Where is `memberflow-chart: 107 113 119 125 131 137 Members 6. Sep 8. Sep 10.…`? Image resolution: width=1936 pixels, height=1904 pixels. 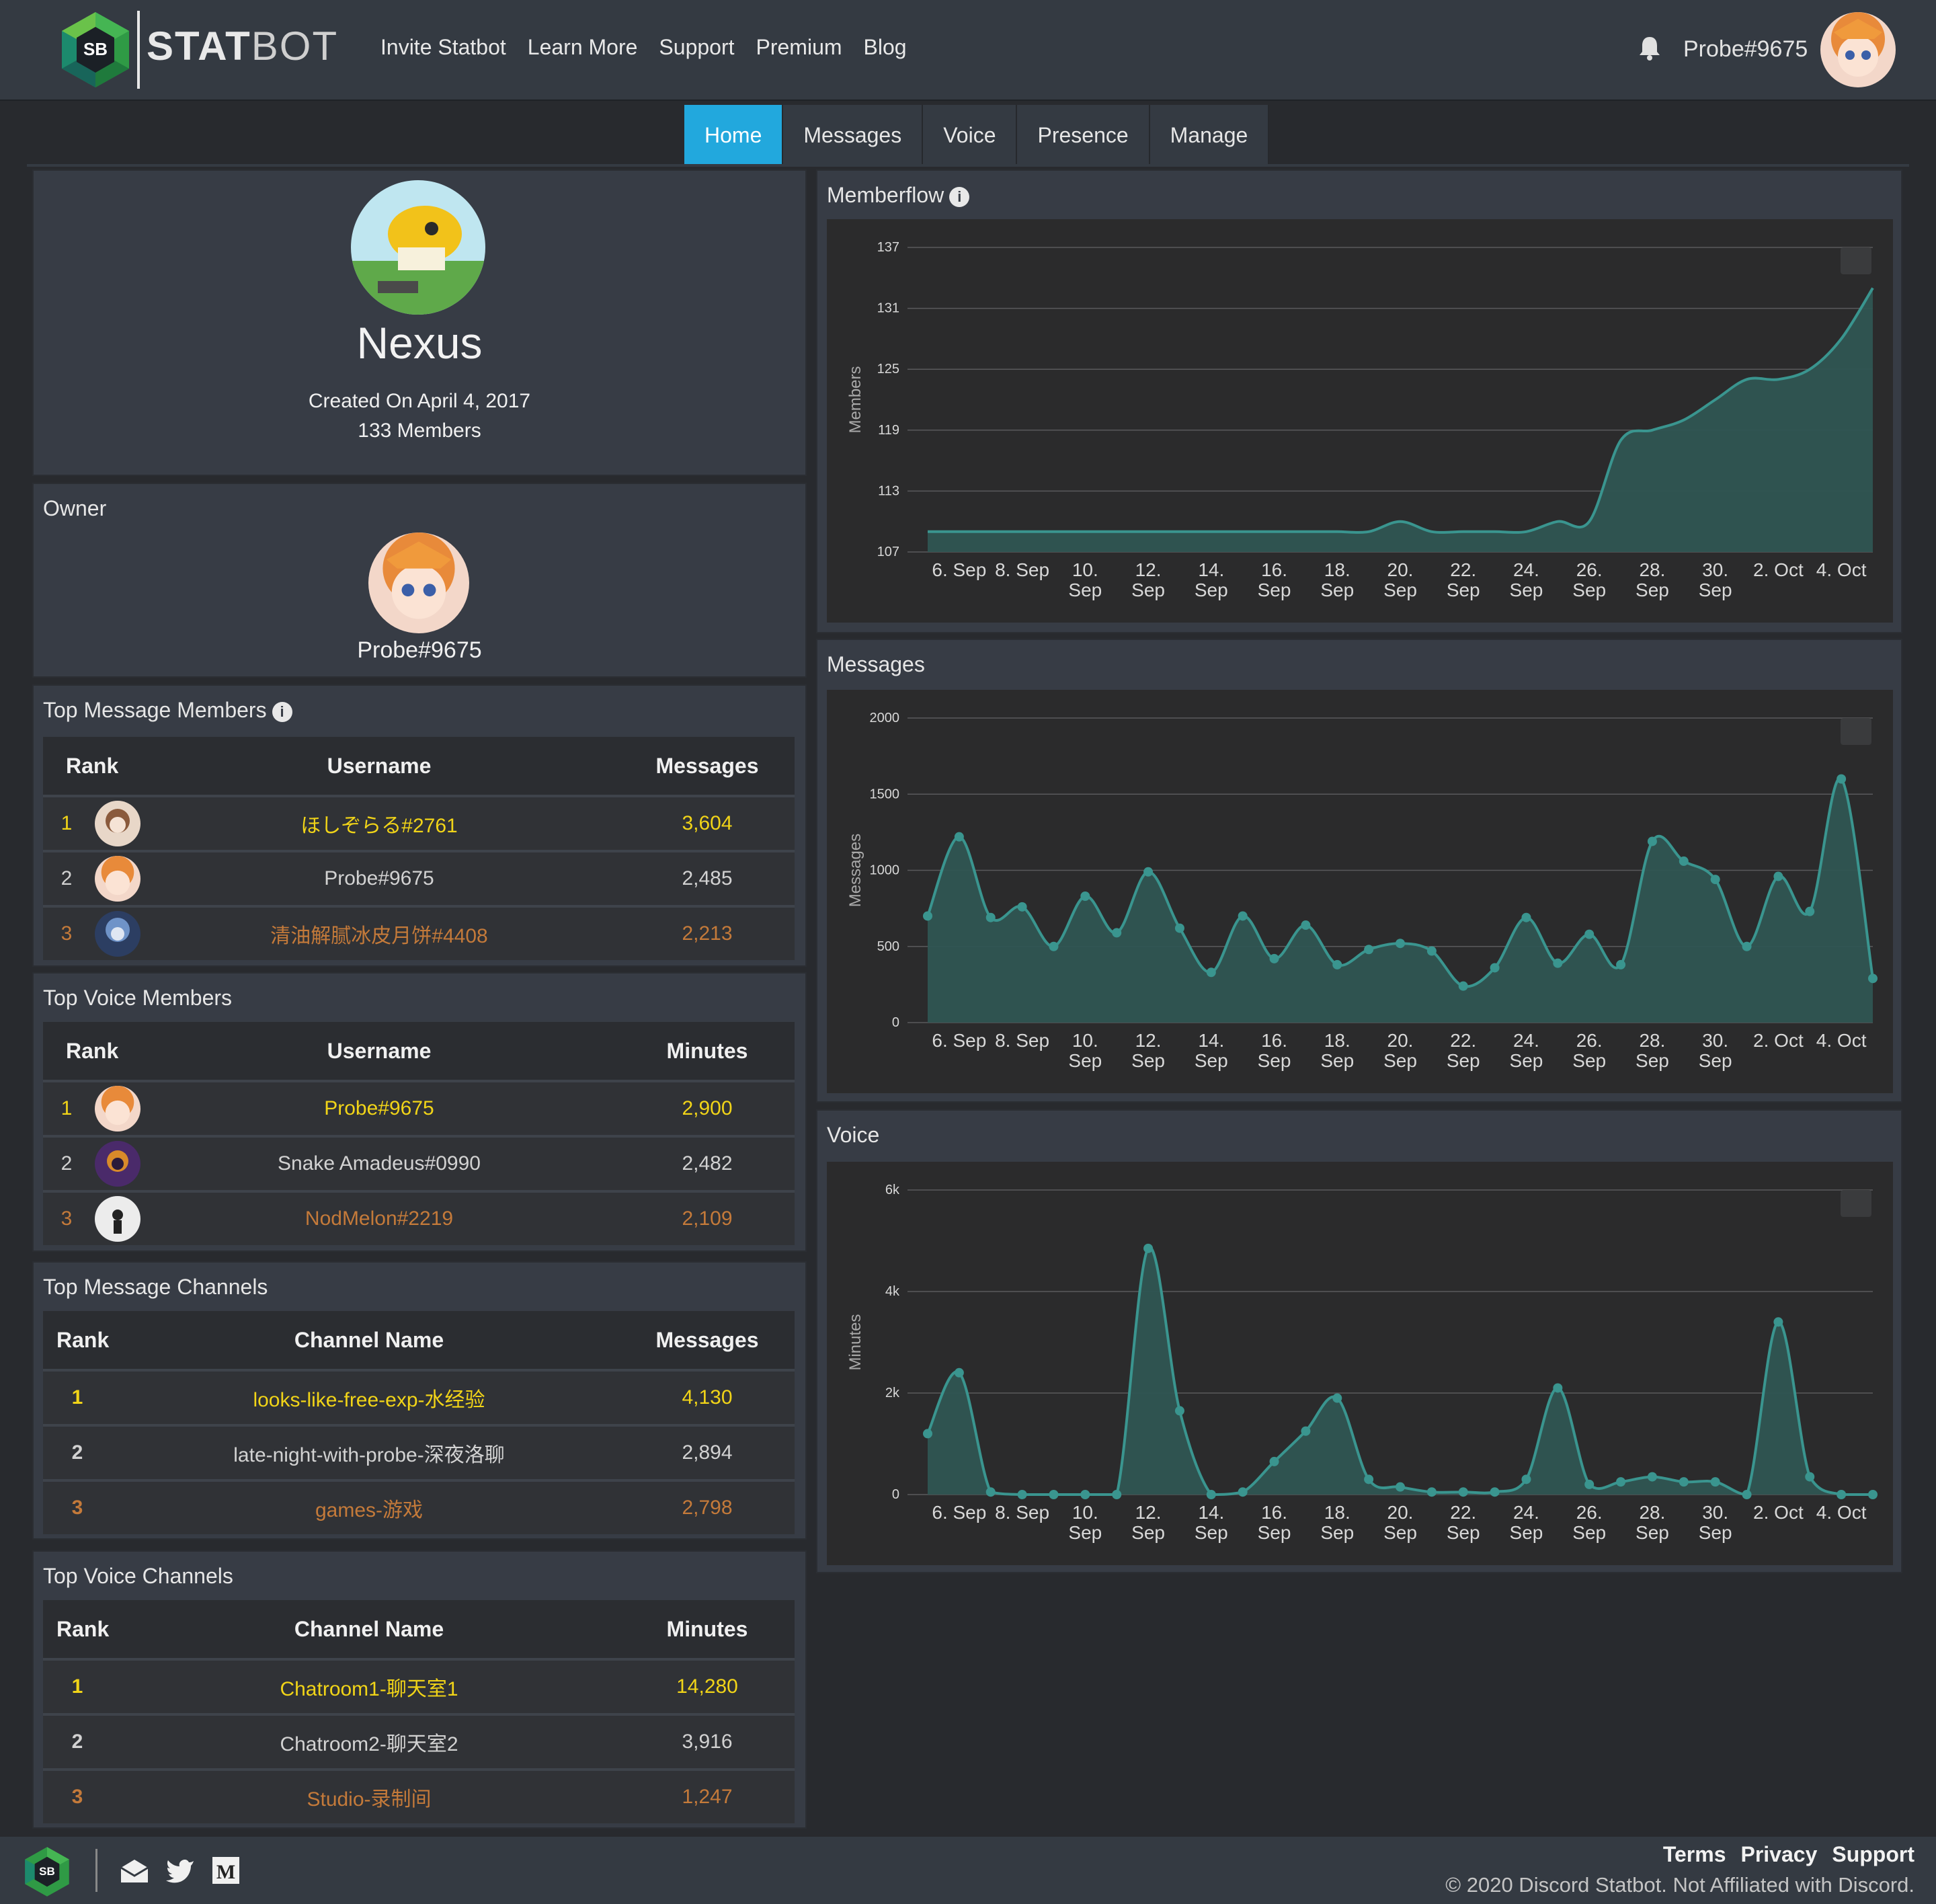 memberflow-chart: 107 113 119 125 131 137 Members 6. Sep 8. Sep 10.… is located at coordinates (1360, 421).